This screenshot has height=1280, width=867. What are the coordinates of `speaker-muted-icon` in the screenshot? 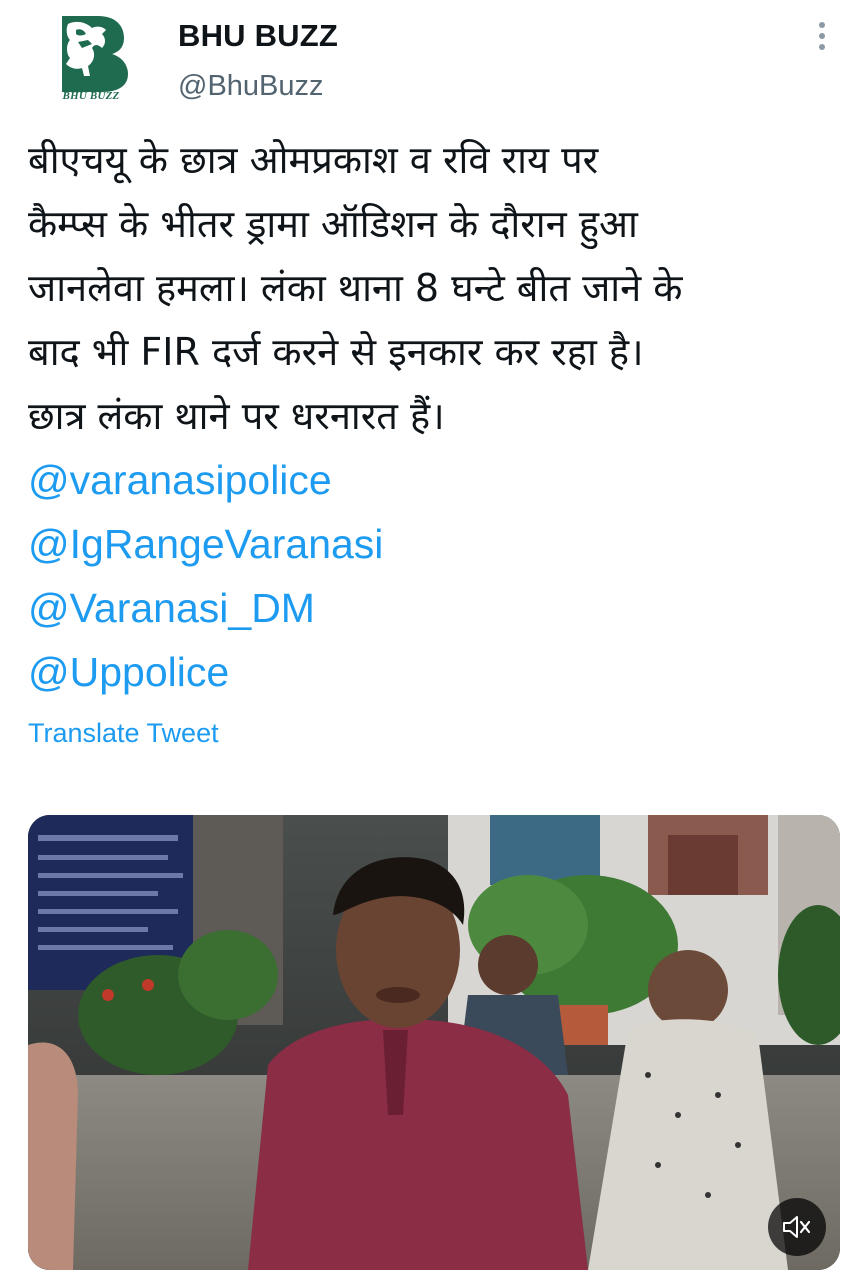 It's located at (797, 1227).